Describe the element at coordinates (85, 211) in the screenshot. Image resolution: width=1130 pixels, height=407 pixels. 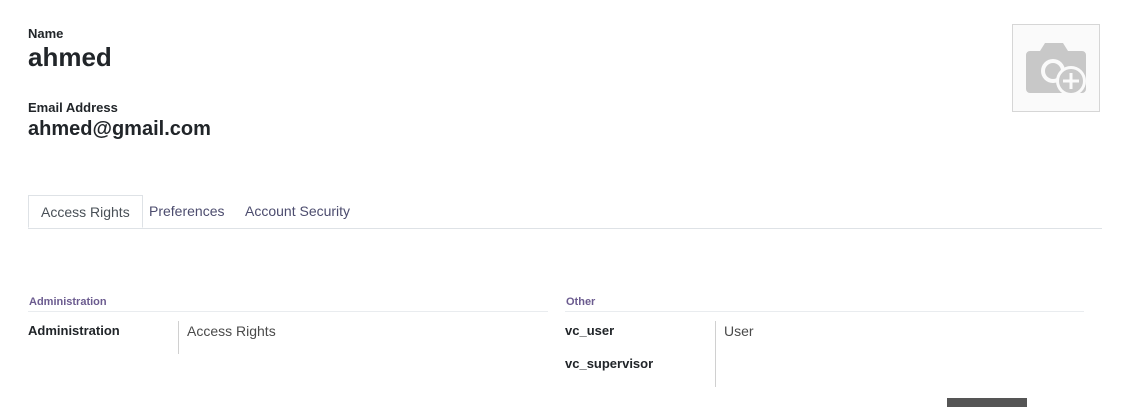
I see `tab-access-rights: Access Rights` at that location.